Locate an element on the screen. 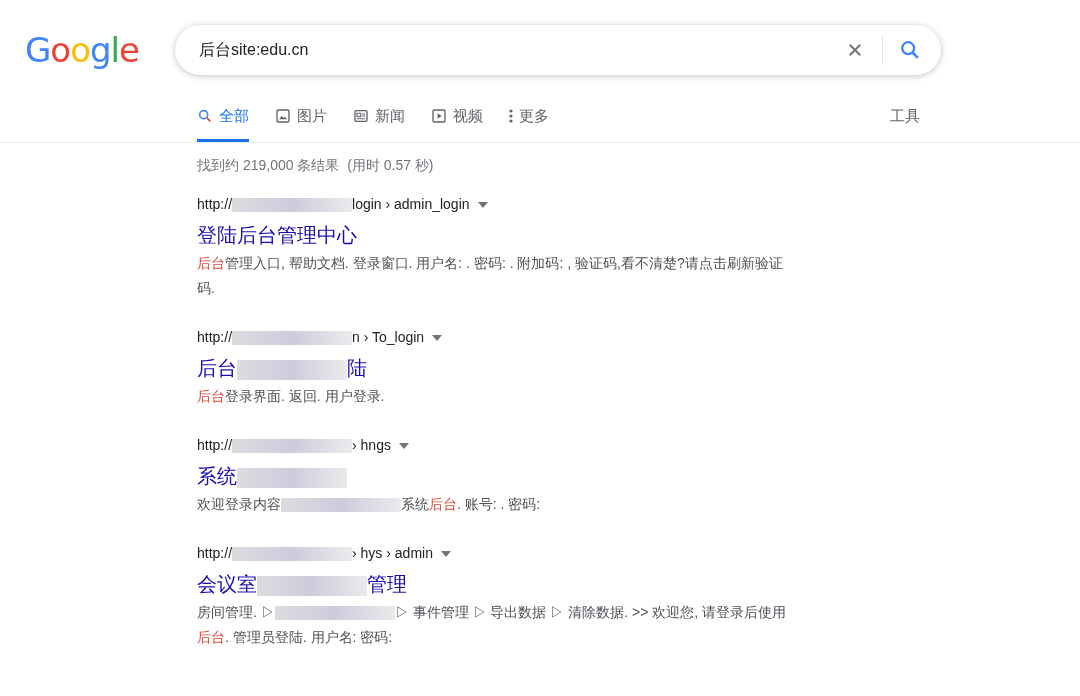 This screenshot has height=696, width=1080. result-title: 登陆后台管理中心 is located at coordinates (277, 235).